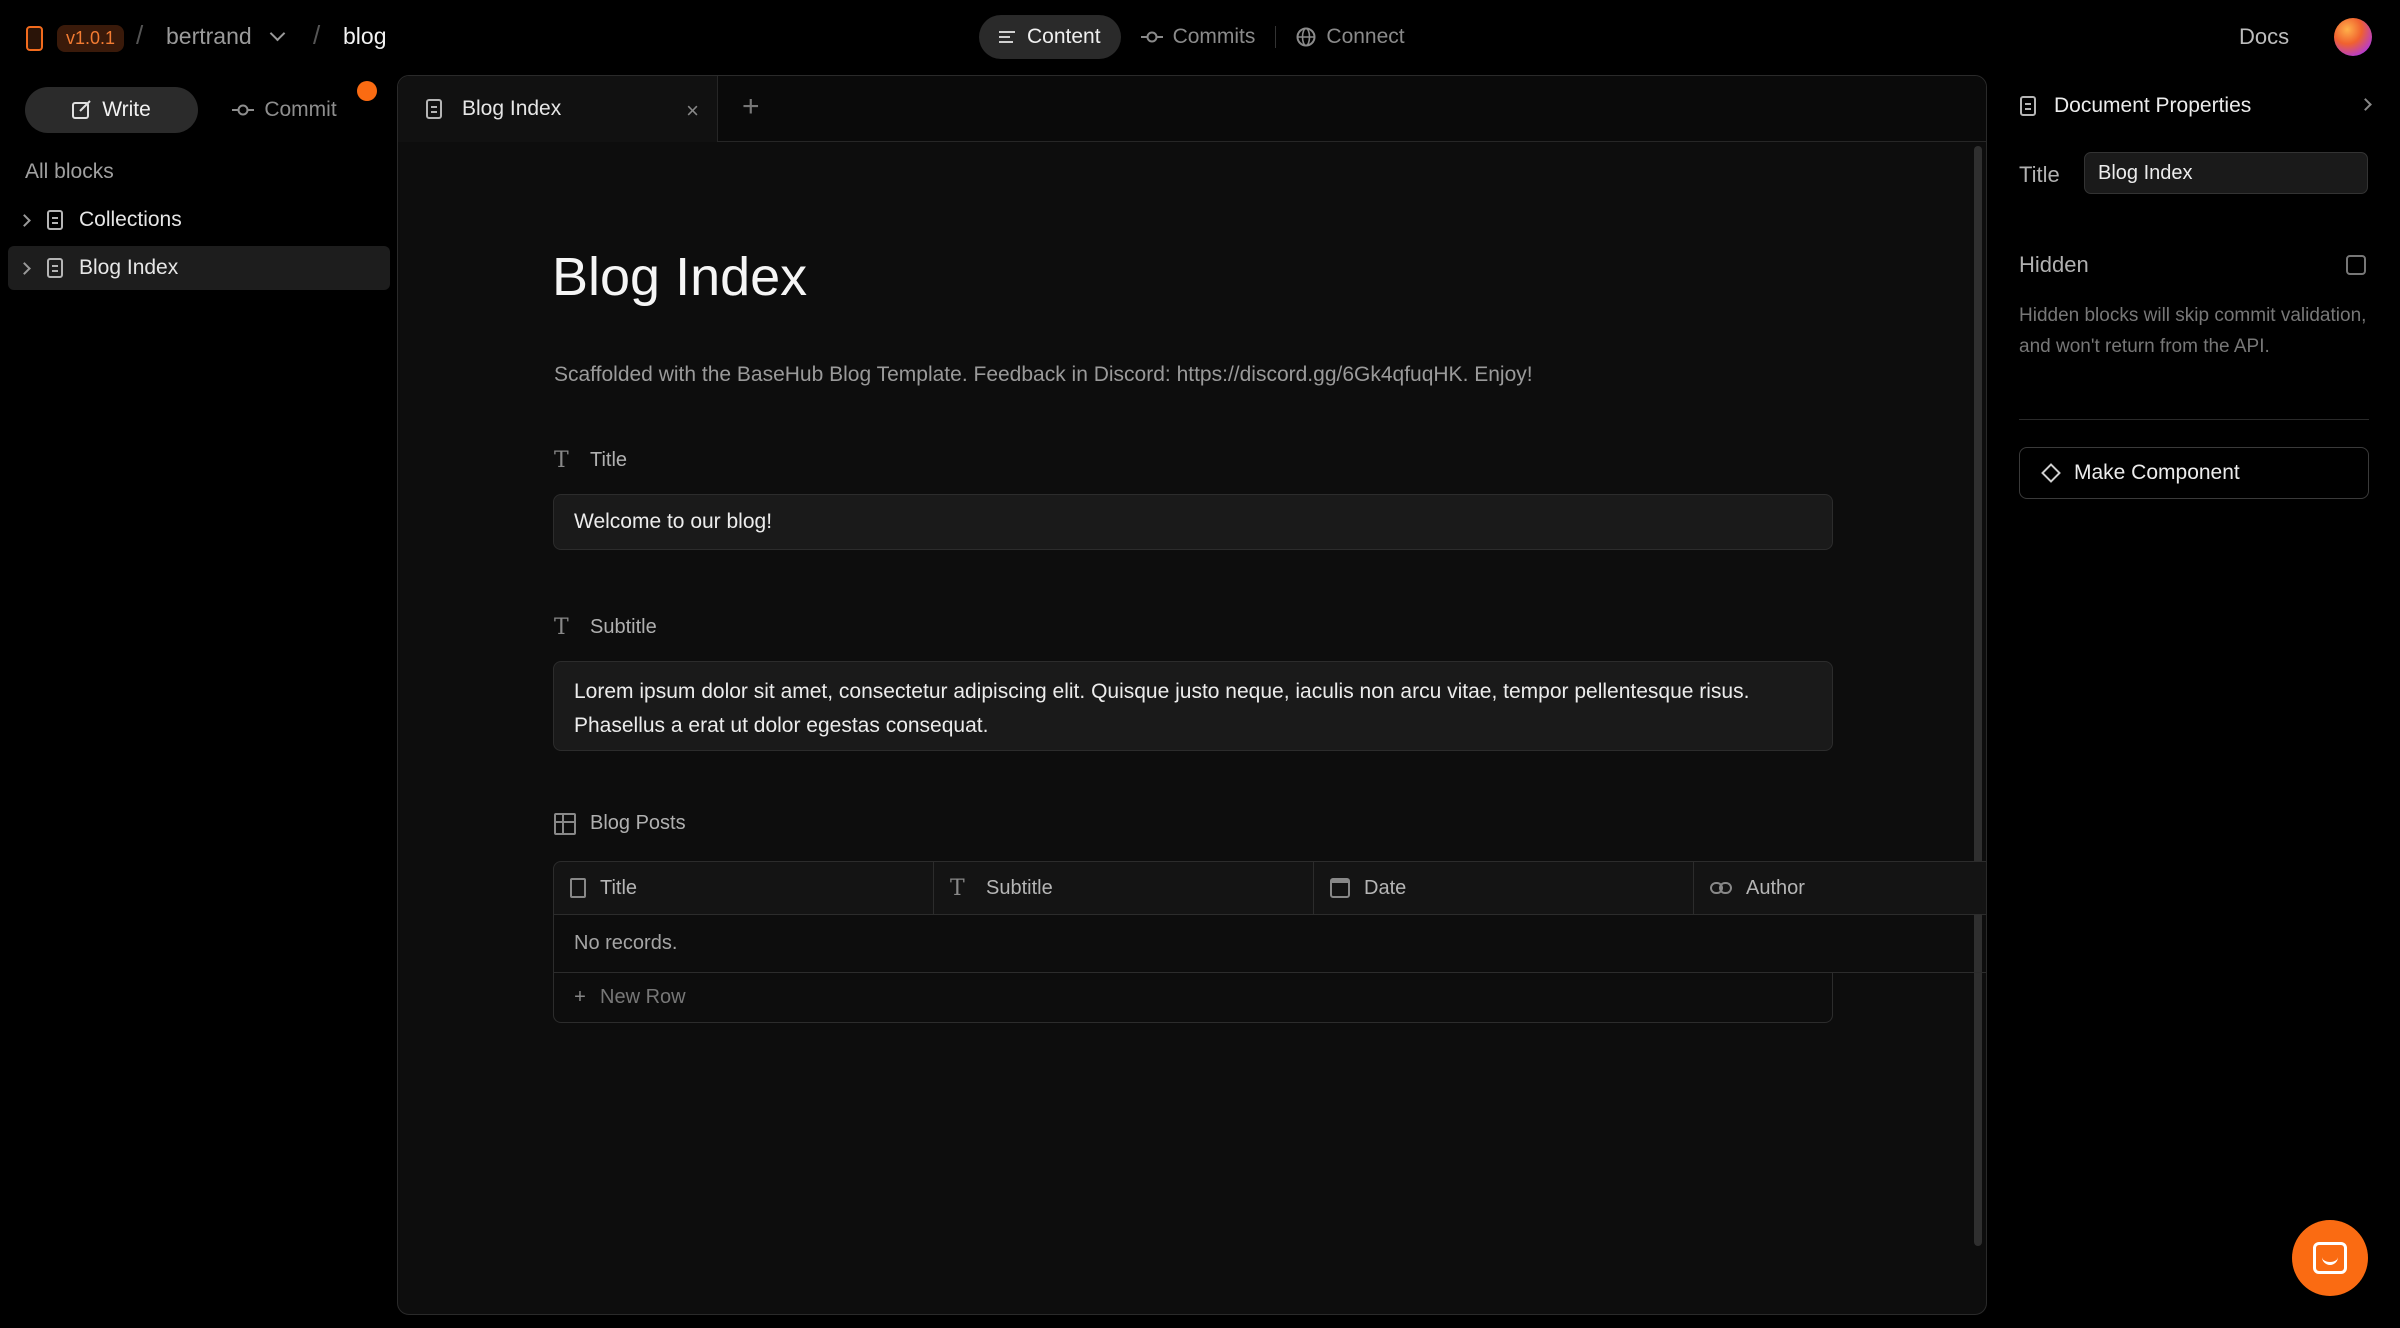 The height and width of the screenshot is (1328, 2400). Describe the element at coordinates (512, 108) in the screenshot. I see `tab-label: Blog Index` at that location.